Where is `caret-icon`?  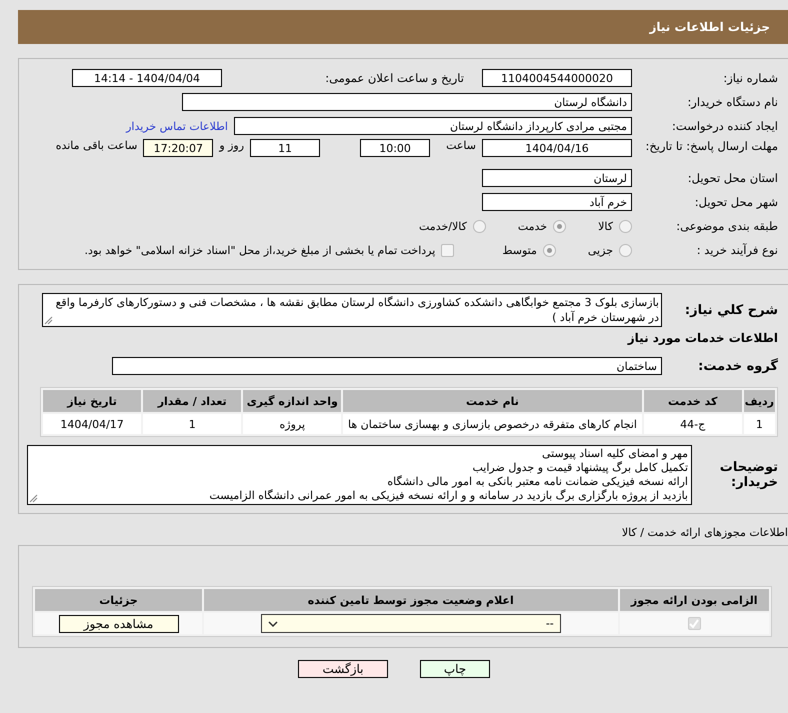 caret-icon is located at coordinates (273, 624).